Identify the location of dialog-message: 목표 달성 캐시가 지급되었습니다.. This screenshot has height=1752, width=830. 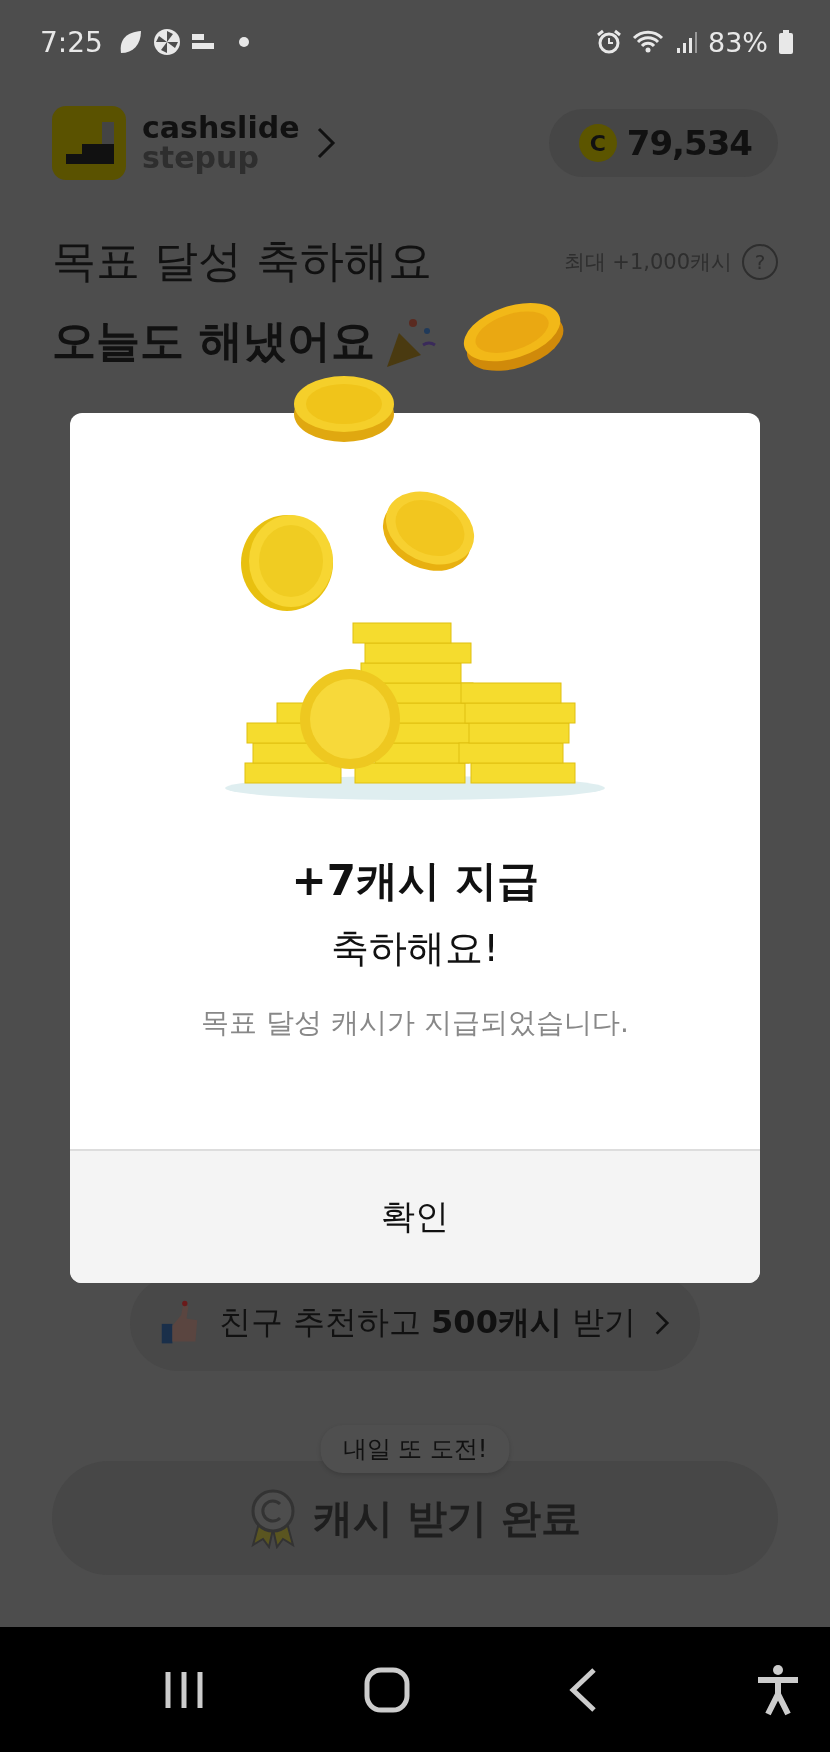
(415, 1023).